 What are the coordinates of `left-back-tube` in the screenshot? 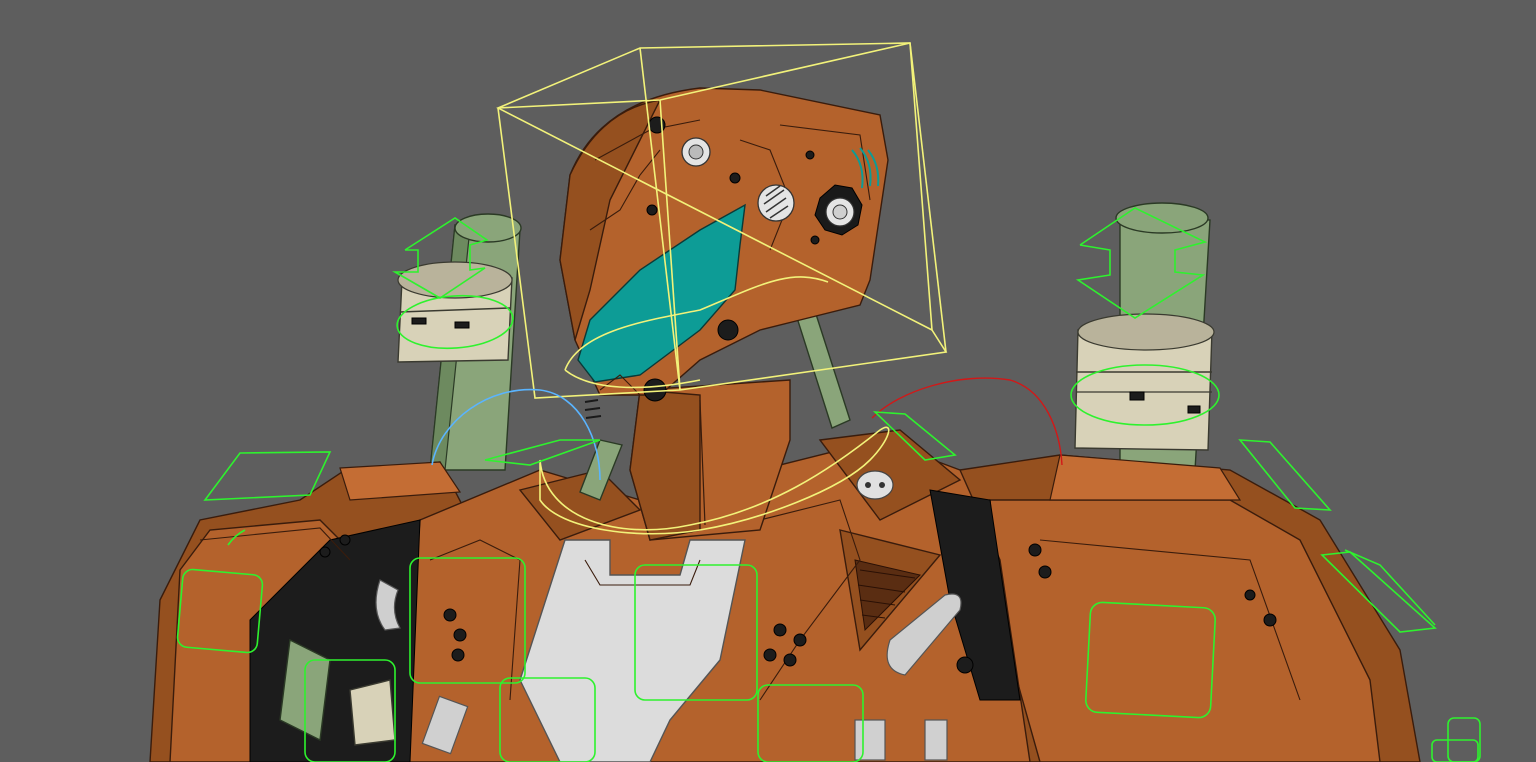 It's located at (459, 342).